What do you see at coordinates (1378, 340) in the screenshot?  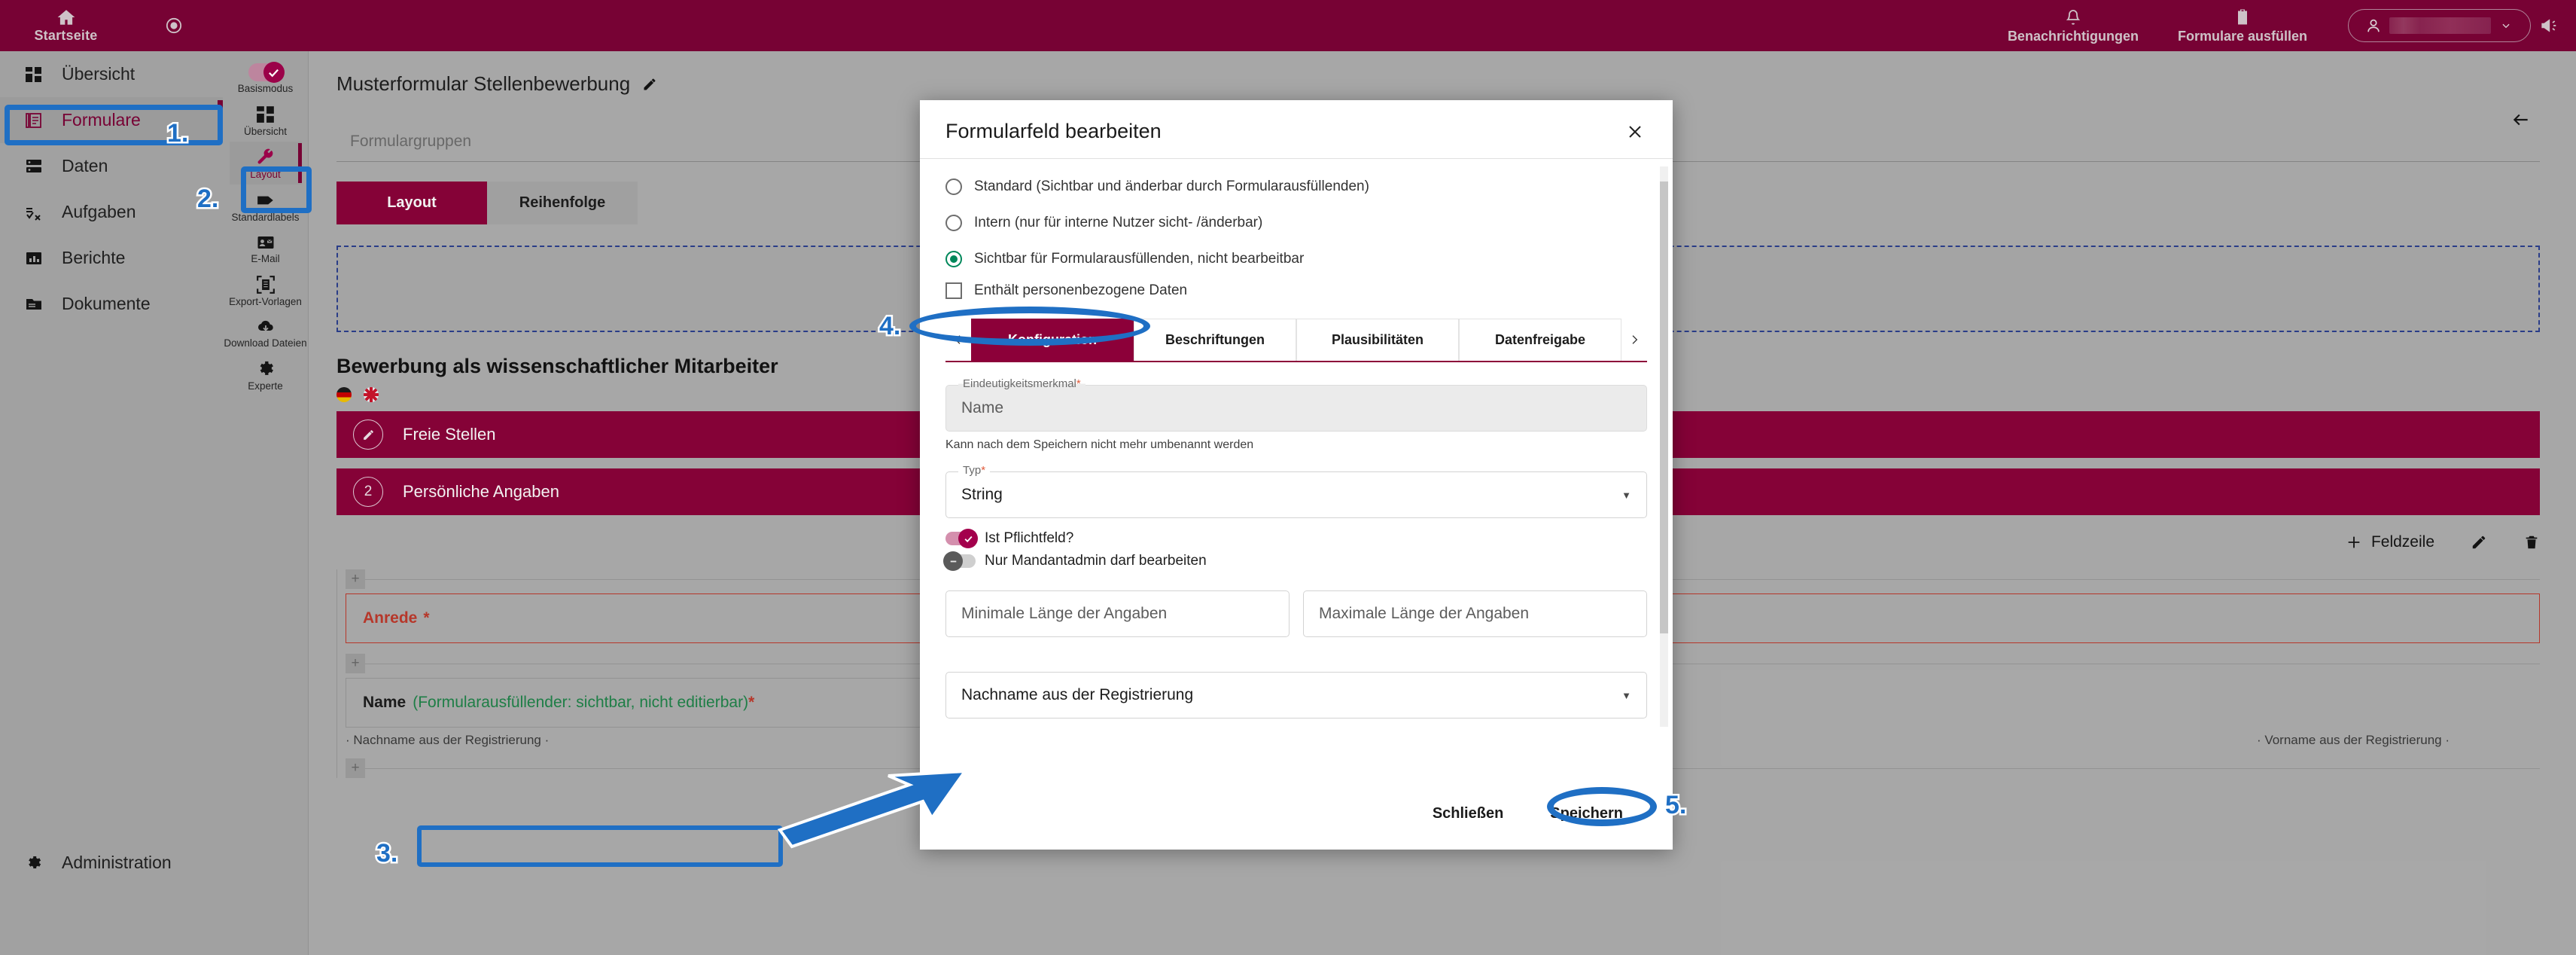 I see `dialog-tab-plausibilitaeten: Plausibilitäten` at bounding box center [1378, 340].